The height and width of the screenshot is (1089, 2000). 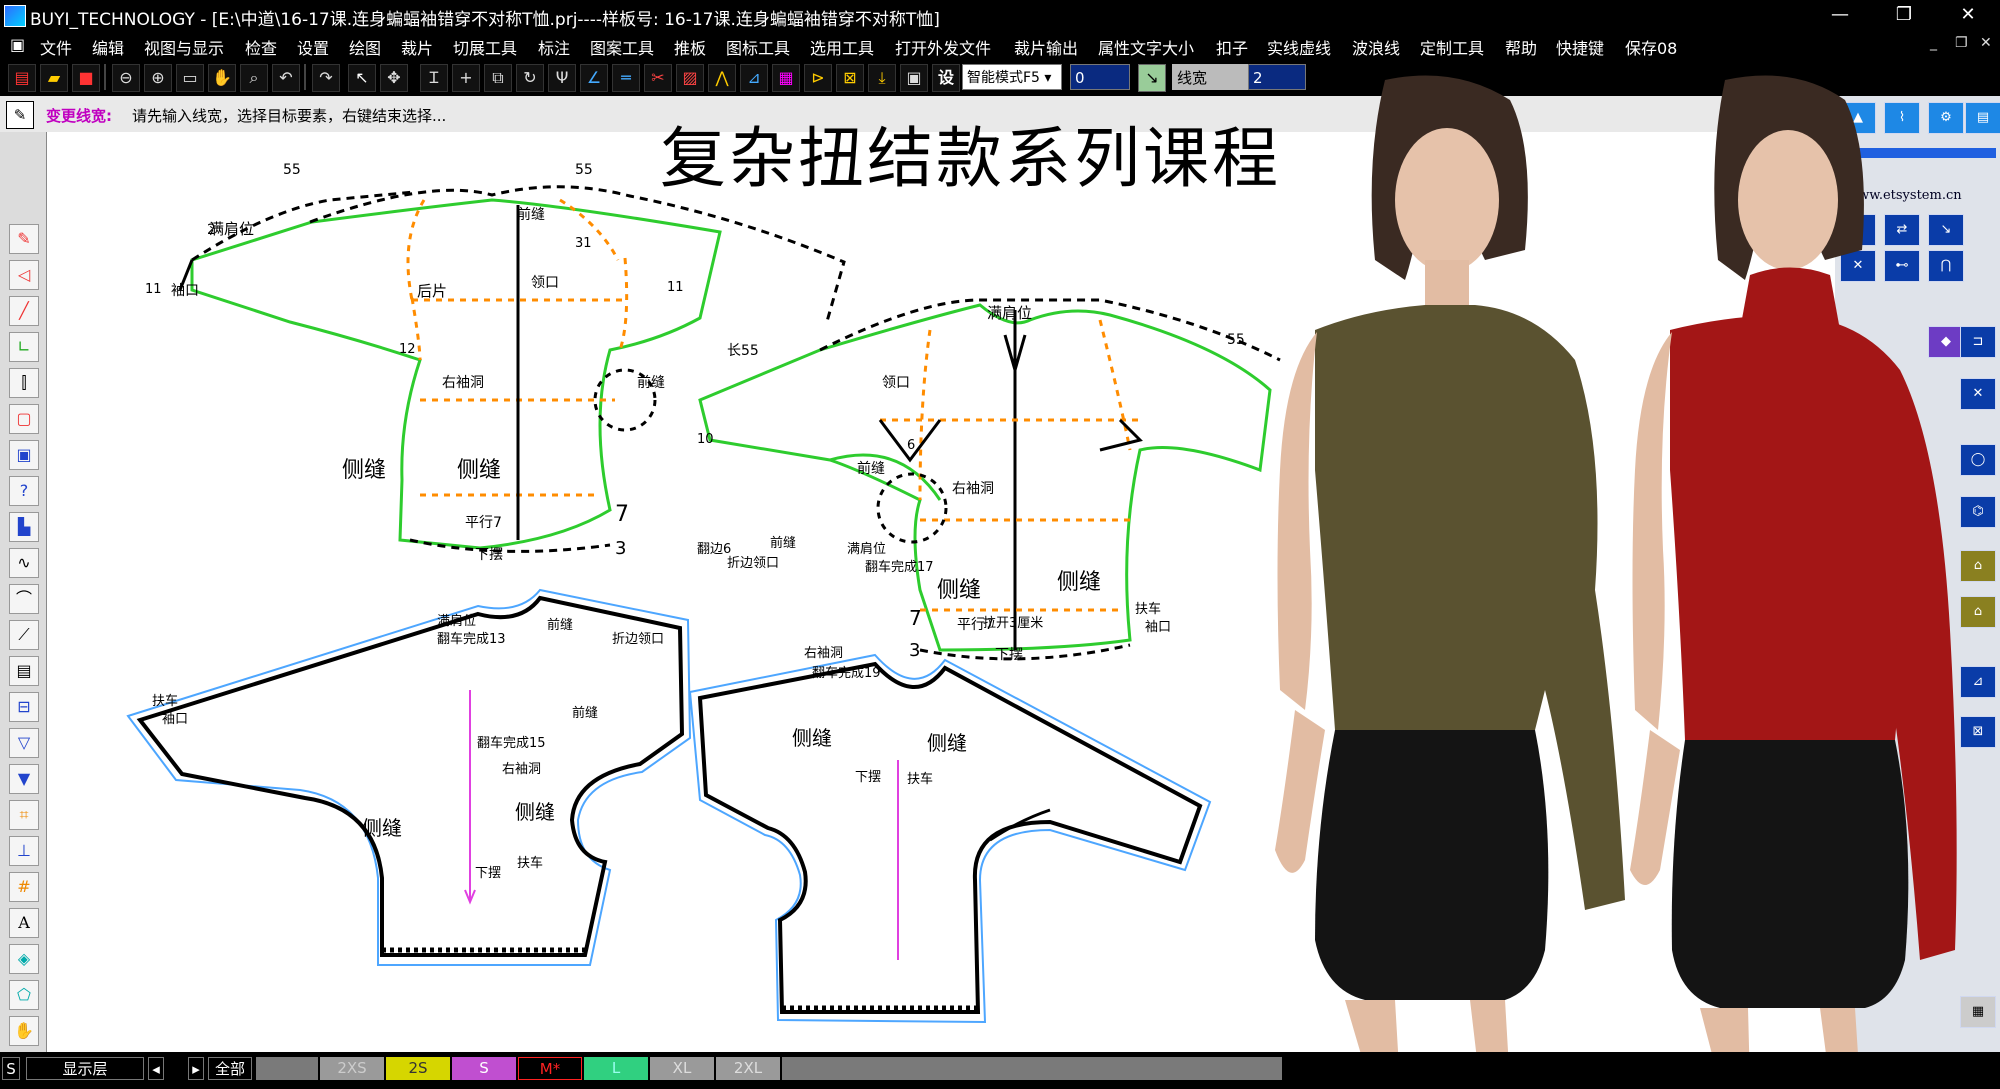 I want to click on tag-tool-icon: ◈, so click(x=24, y=959).